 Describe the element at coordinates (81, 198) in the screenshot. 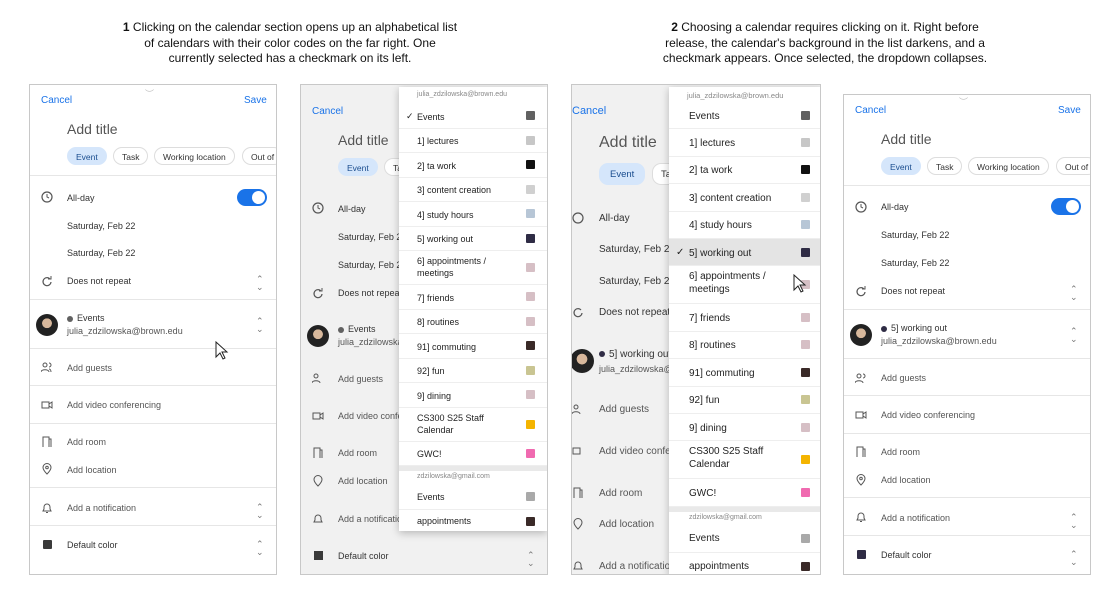

I see `allday-label: All-day` at that location.